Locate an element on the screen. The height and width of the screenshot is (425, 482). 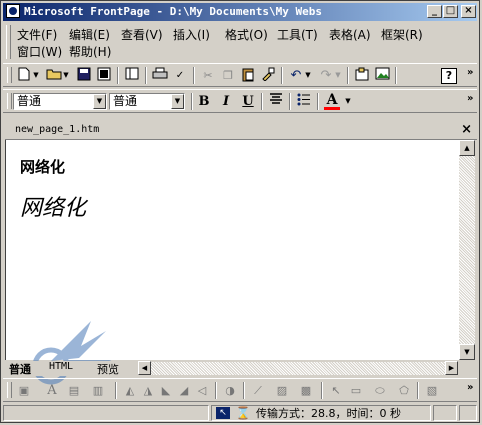
tab-preview: 预览 is located at coordinates (108, 369).